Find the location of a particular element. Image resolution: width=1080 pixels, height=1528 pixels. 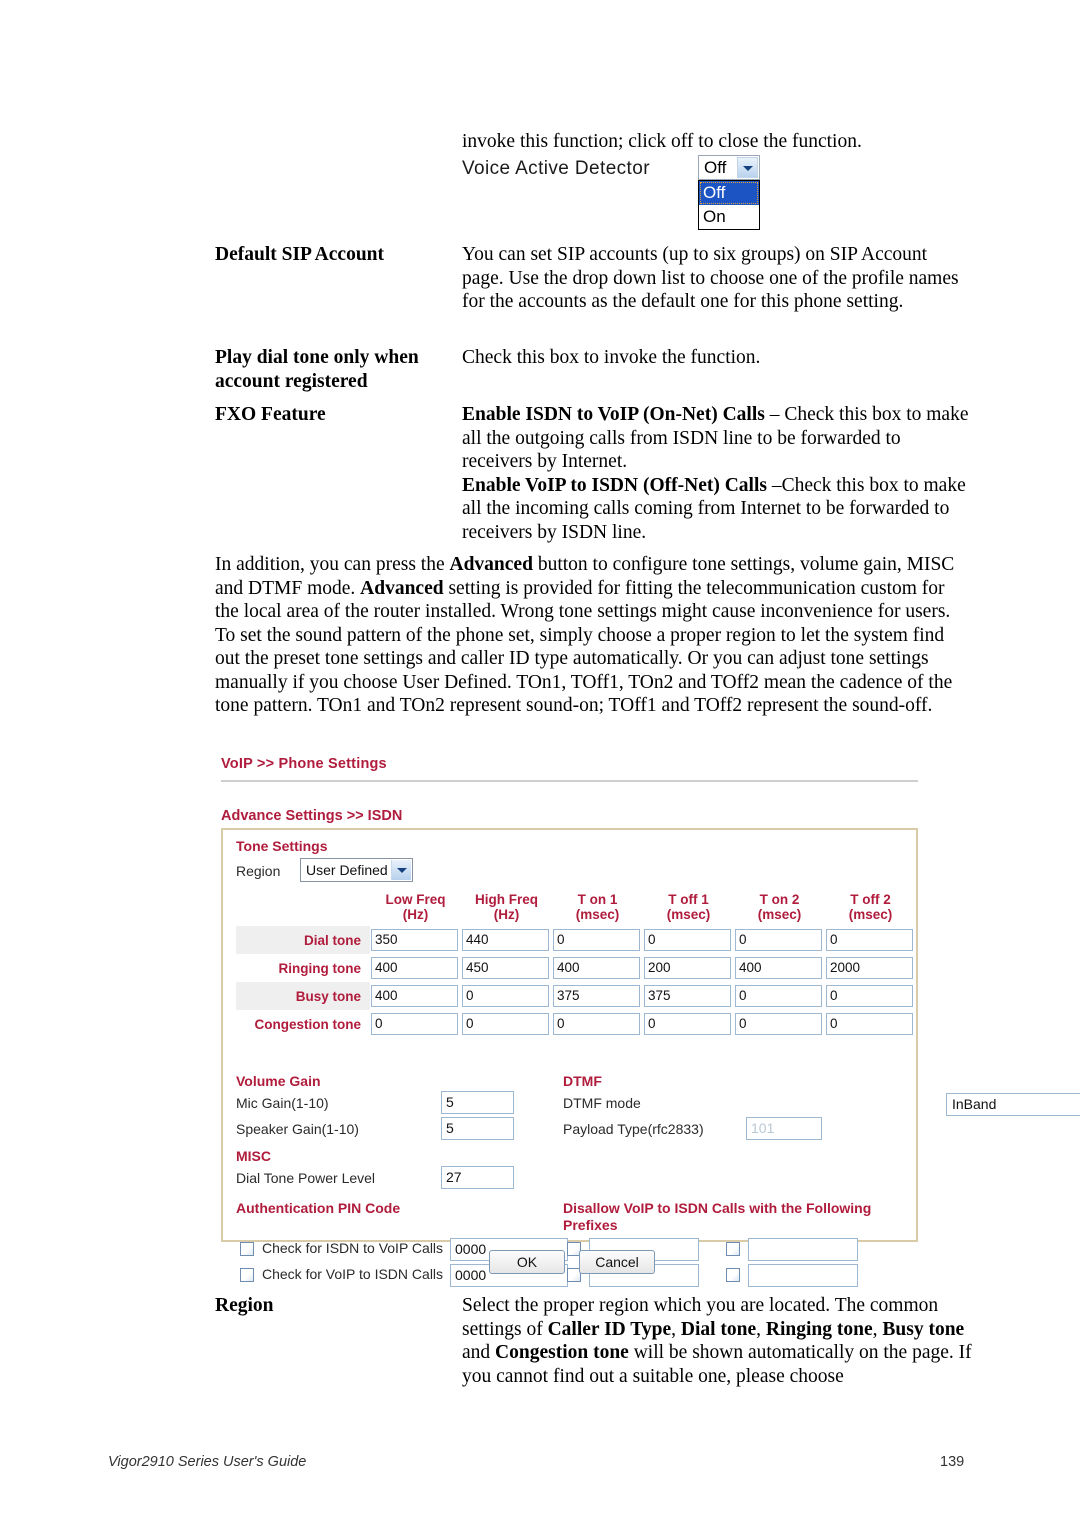

region-part-2: , is located at coordinates (676, 1329).